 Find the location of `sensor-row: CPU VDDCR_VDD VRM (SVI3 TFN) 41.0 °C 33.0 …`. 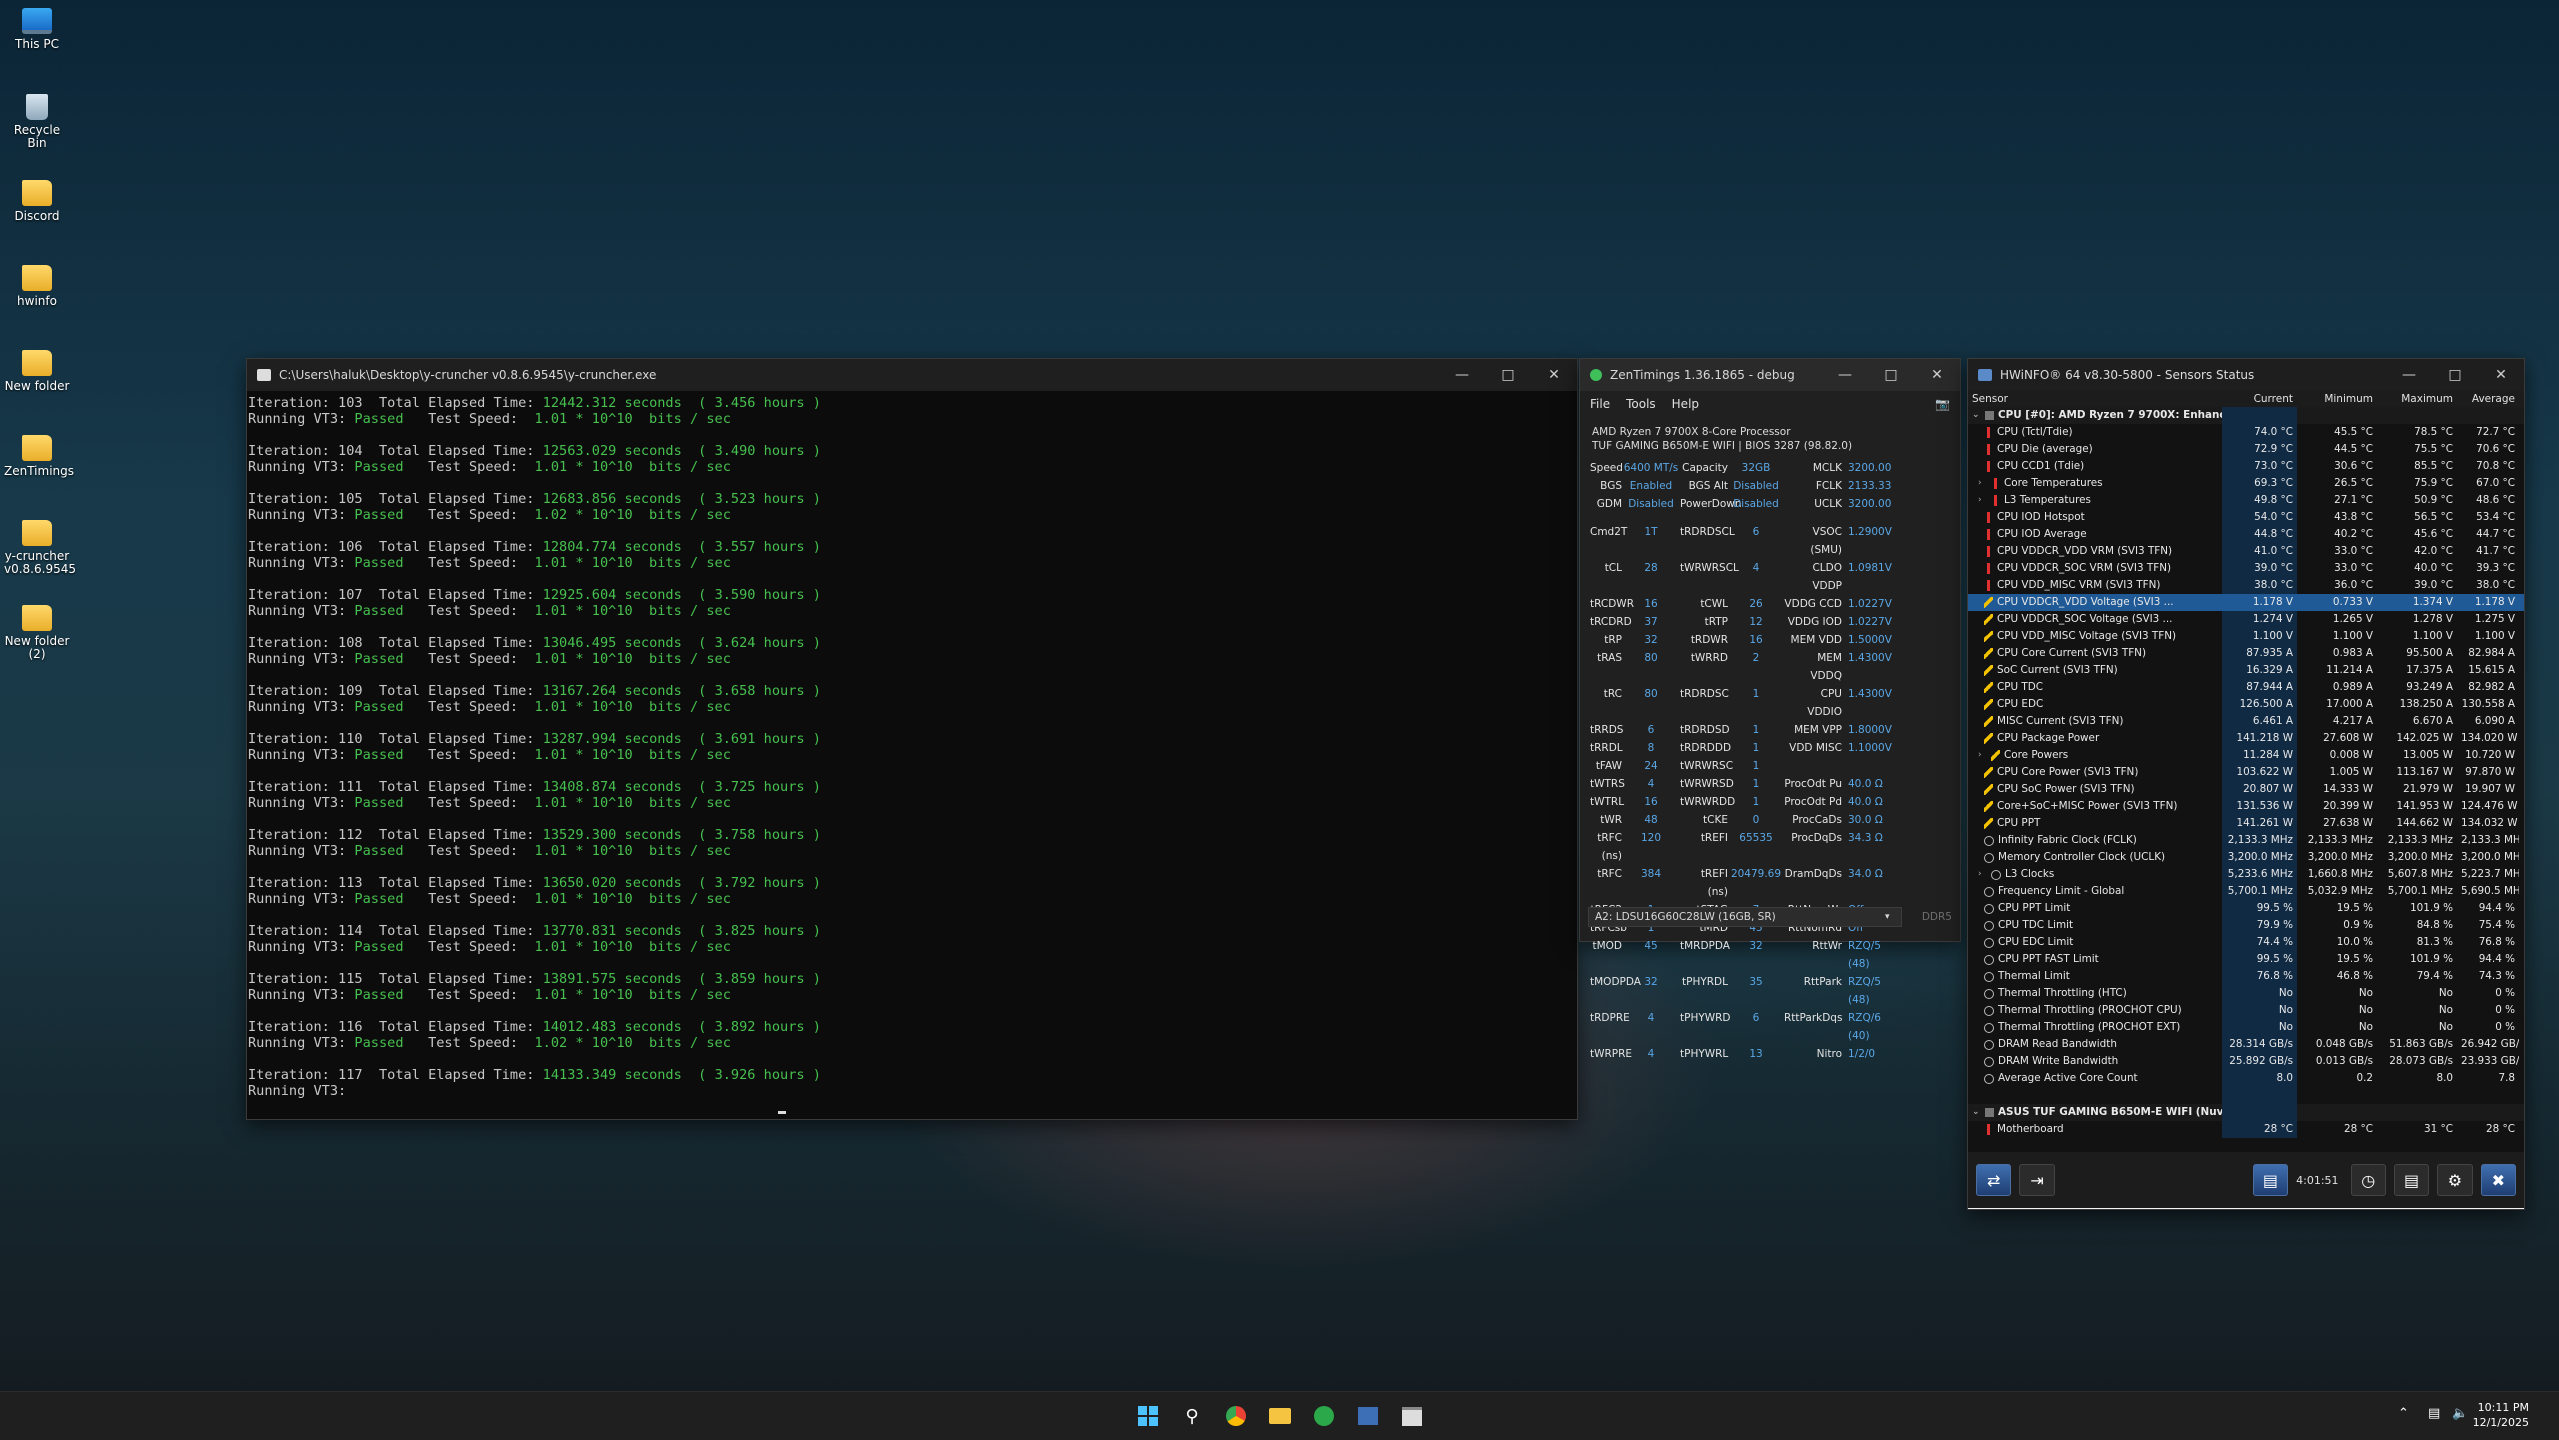

sensor-row: CPU VDDCR_VDD VRM (SVI3 TFN) 41.0 °C 33.0 … is located at coordinates (2246, 551).